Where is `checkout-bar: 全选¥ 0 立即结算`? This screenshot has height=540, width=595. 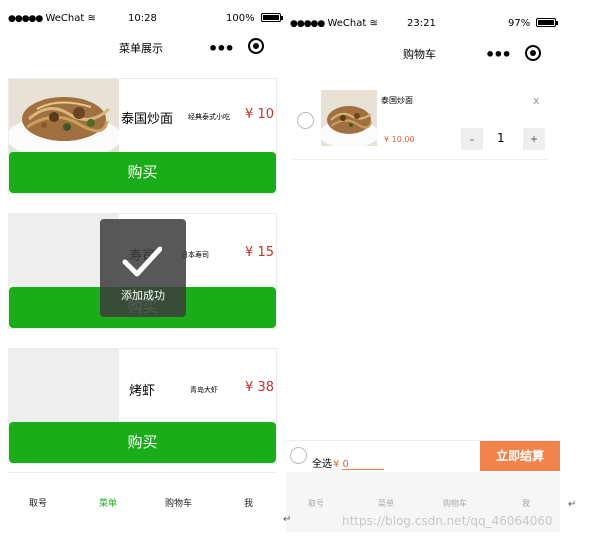 checkout-bar: 全选¥ 0 立即结算 is located at coordinates (423, 455).